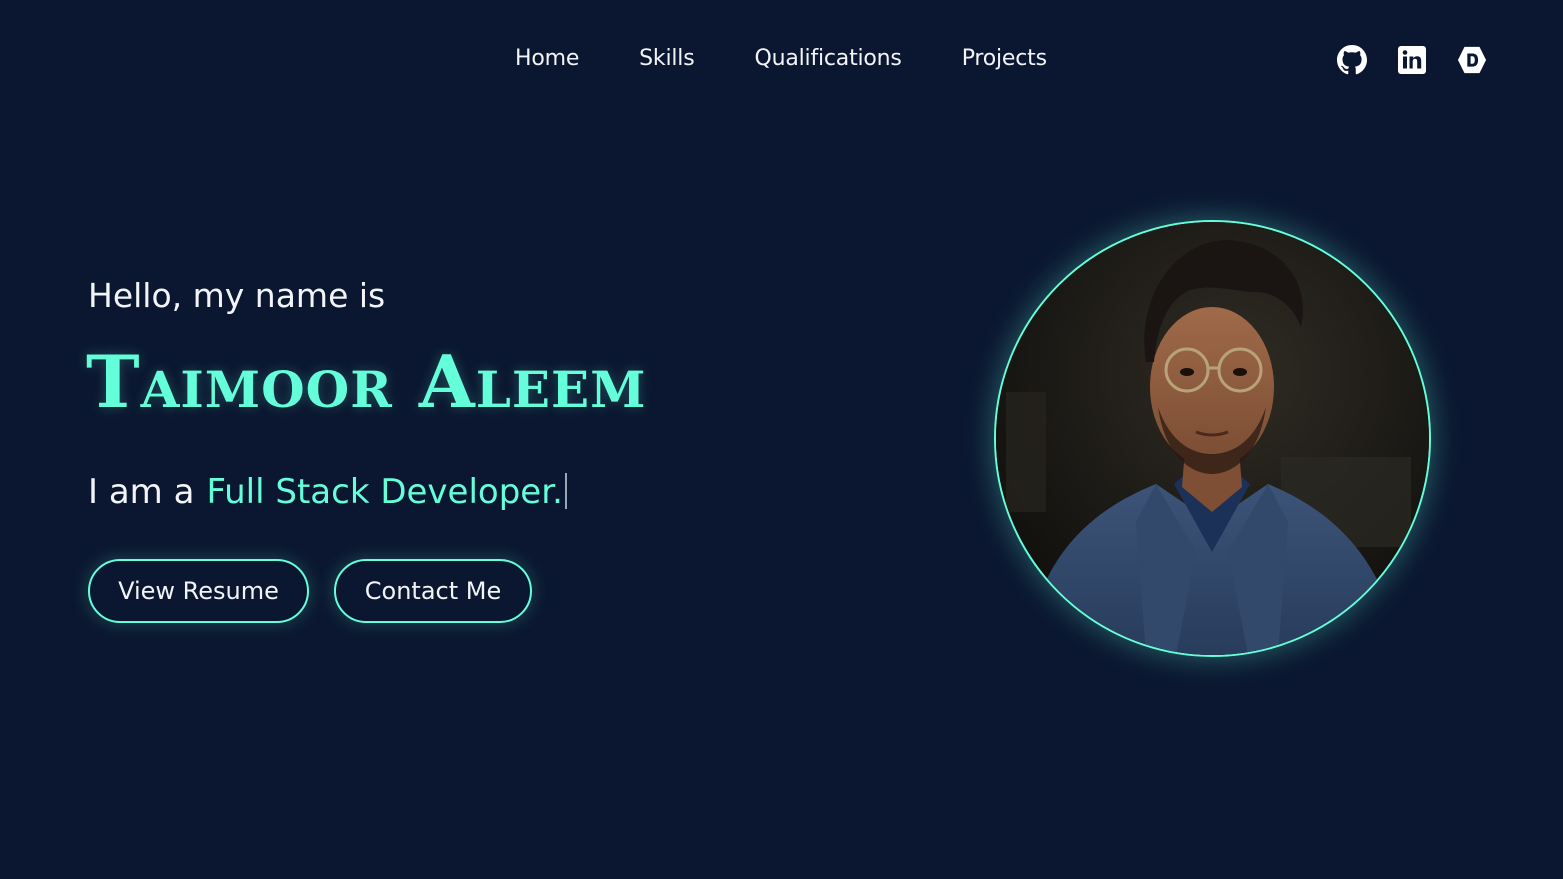  Describe the element at coordinates (310, 591) in the screenshot. I see `hero-buttons: View Resume Contact Me` at that location.